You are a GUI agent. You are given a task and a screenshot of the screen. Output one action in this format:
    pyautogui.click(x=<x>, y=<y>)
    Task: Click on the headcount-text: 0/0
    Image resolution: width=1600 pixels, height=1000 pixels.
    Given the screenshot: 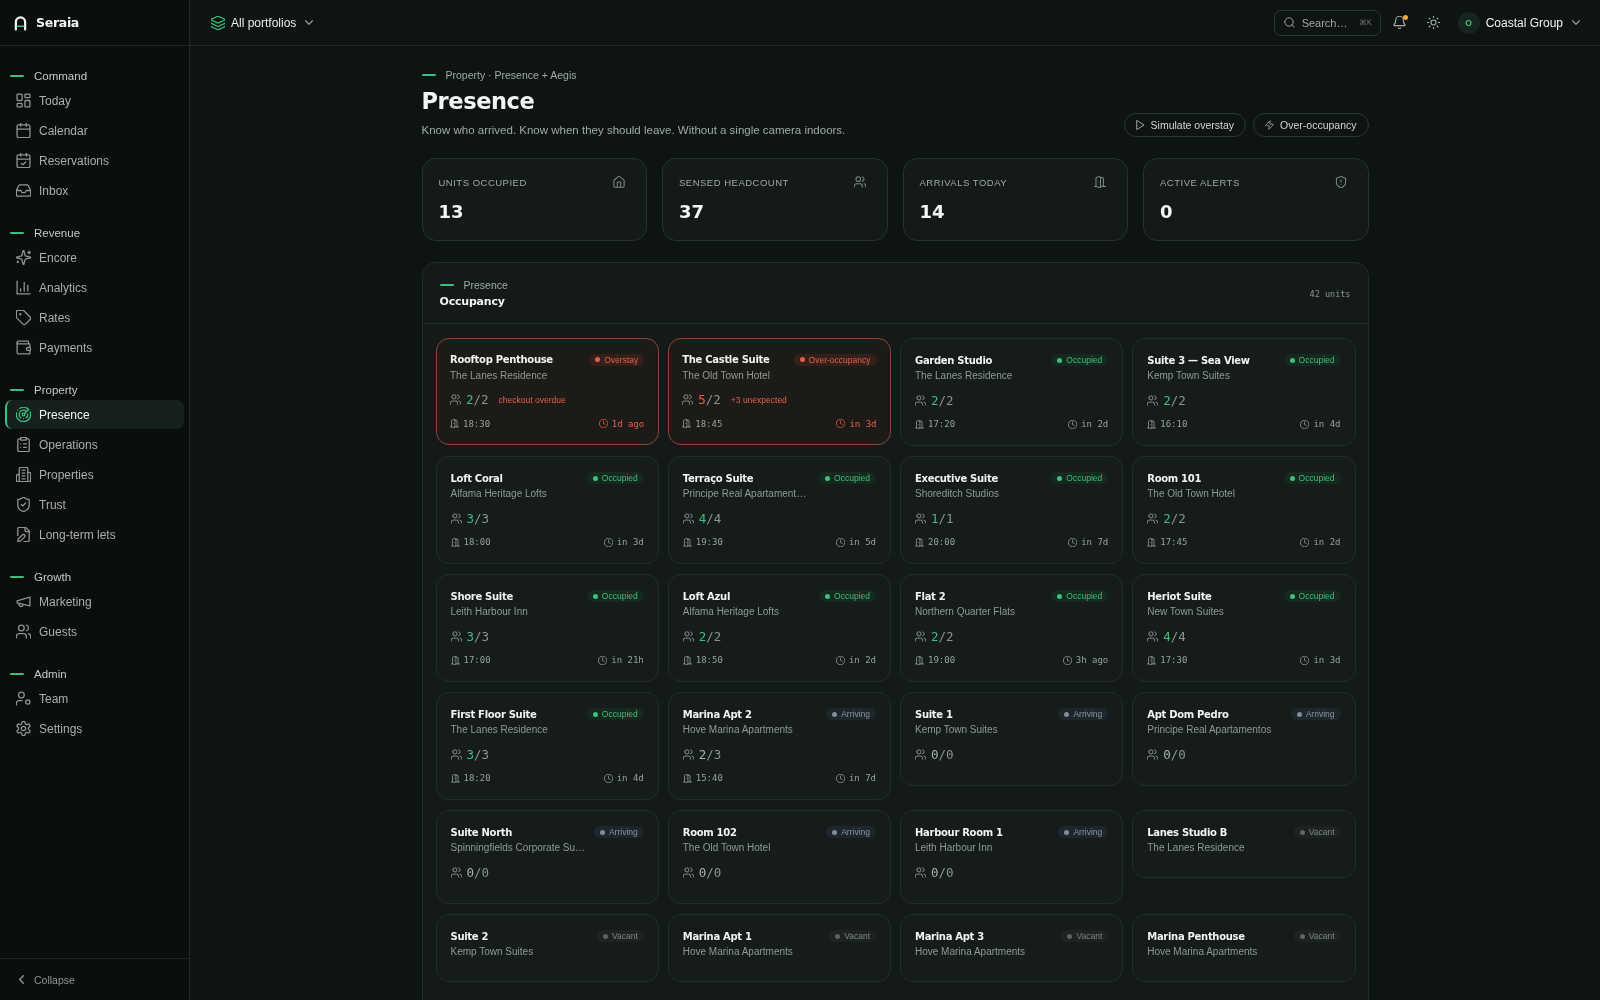 What is the action you would take?
    pyautogui.click(x=1174, y=754)
    